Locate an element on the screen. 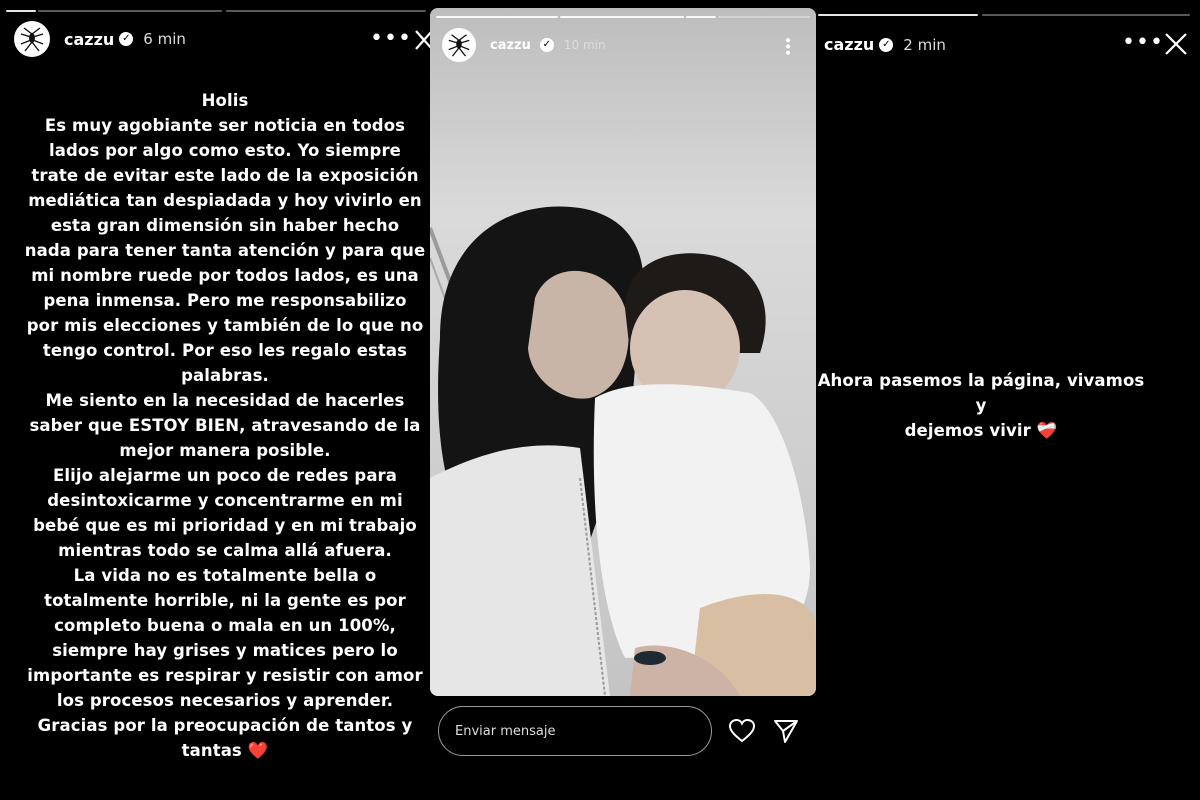 This screenshot has height=800, width=1200. close-icon is located at coordinates (1176, 44).